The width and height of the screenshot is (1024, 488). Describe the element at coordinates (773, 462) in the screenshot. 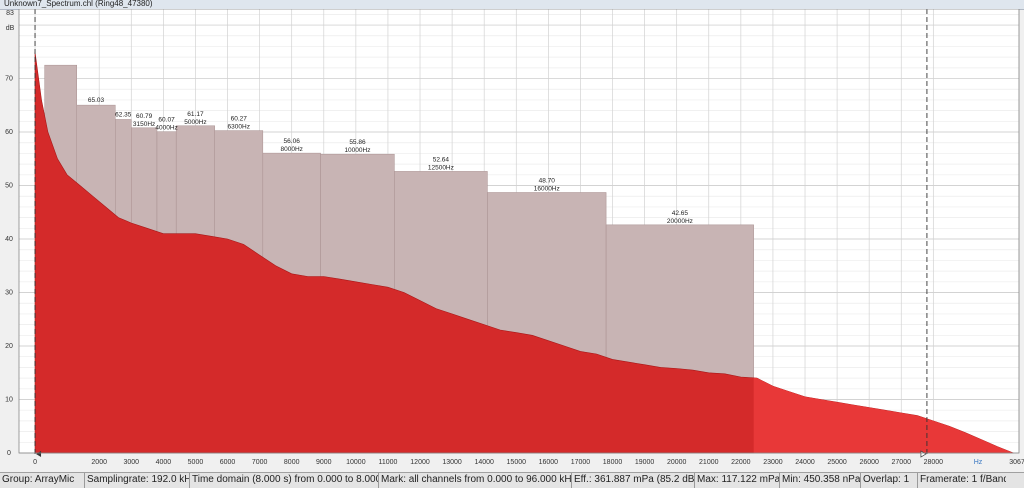

I see `x-tick-label: 23000` at that location.